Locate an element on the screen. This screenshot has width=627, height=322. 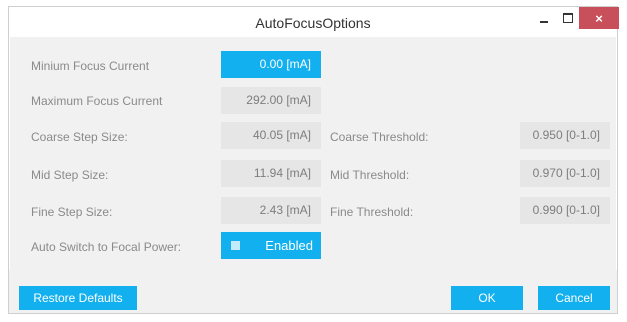
coarse-threshold-field: 0.950 [0-1.0] is located at coordinates (565, 135).